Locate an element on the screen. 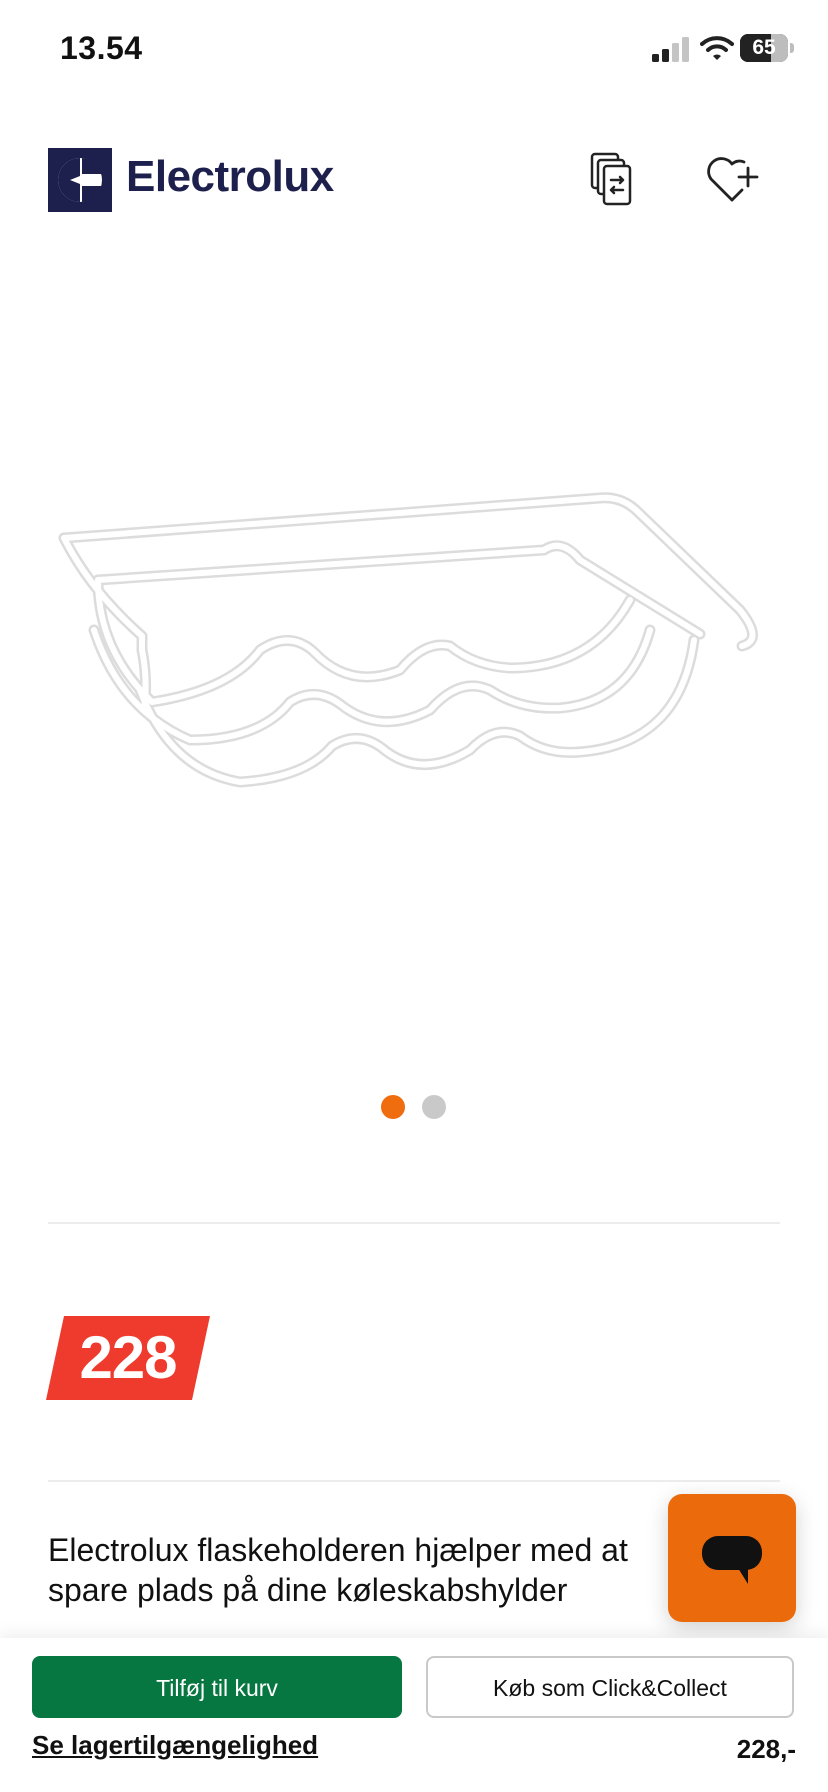  cellular-signal-icon is located at coordinates (670, 49).